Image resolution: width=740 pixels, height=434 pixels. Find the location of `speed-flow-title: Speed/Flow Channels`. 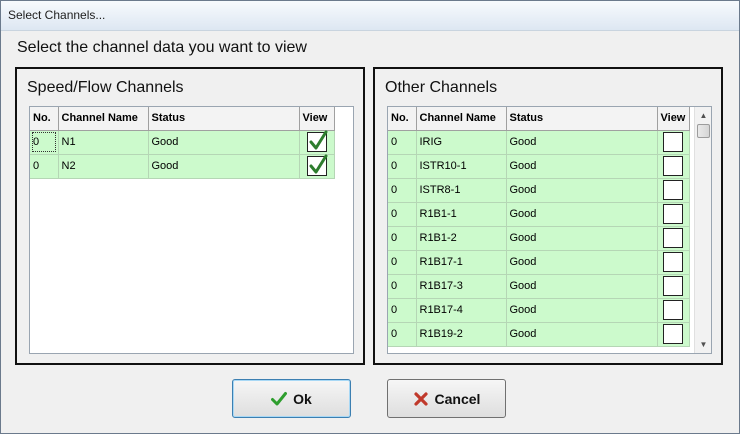

speed-flow-title: Speed/Flow Channels is located at coordinates (105, 87).